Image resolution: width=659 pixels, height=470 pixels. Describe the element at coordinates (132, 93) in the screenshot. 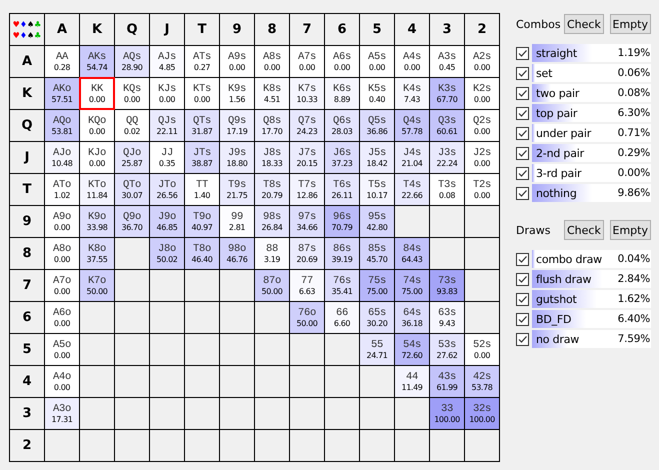

I see `hand-cell: KQs 0.00` at that location.